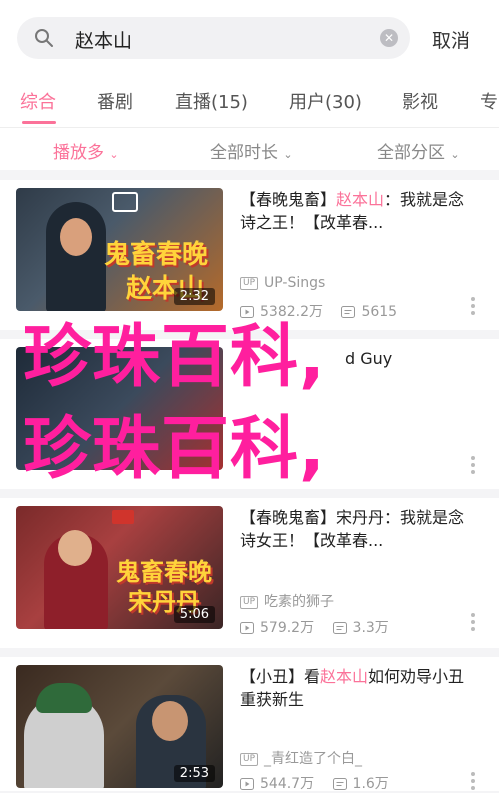  Describe the element at coordinates (411, 153) in the screenshot. I see `filter-label: 全部分区` at that location.